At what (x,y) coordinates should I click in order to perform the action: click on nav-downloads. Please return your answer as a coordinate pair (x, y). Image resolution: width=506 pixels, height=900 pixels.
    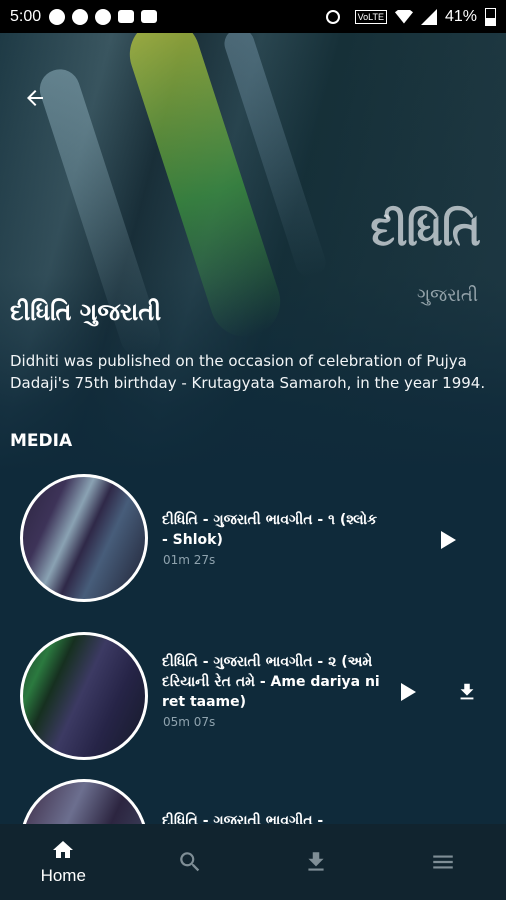
    Looking at the image, I should click on (316, 862).